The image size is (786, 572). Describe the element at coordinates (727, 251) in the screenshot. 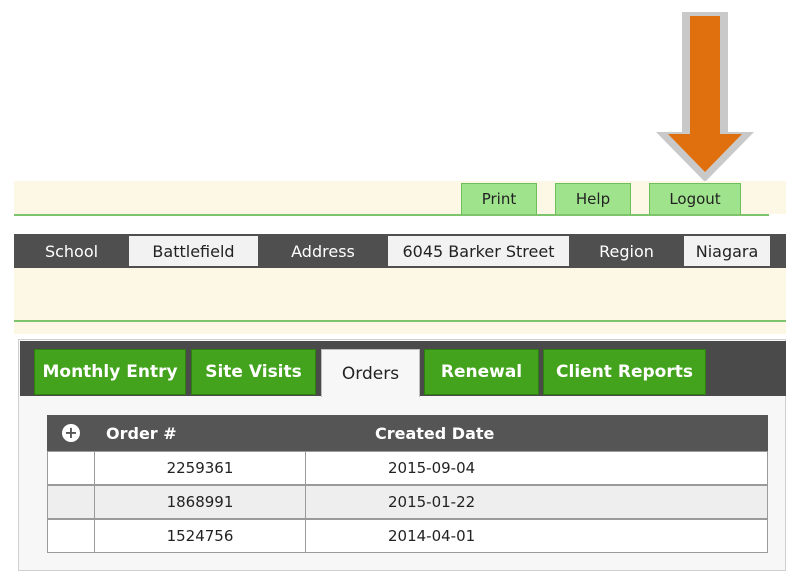

I see `region-value: Niagara` at that location.